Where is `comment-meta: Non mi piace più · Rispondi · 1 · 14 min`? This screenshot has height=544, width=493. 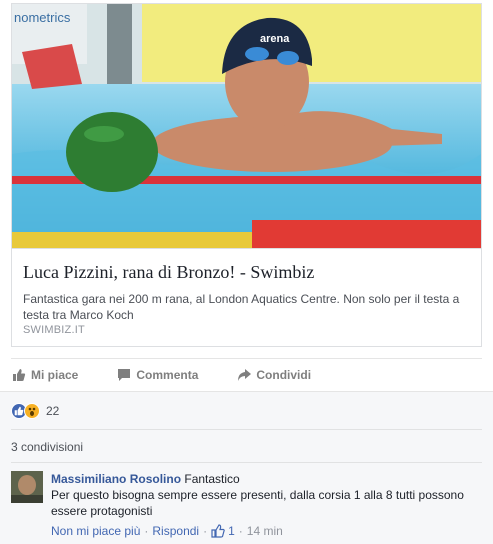
comment-meta: Non mi piace più · Rispondi · 1 · 14 min is located at coordinates (261, 531).